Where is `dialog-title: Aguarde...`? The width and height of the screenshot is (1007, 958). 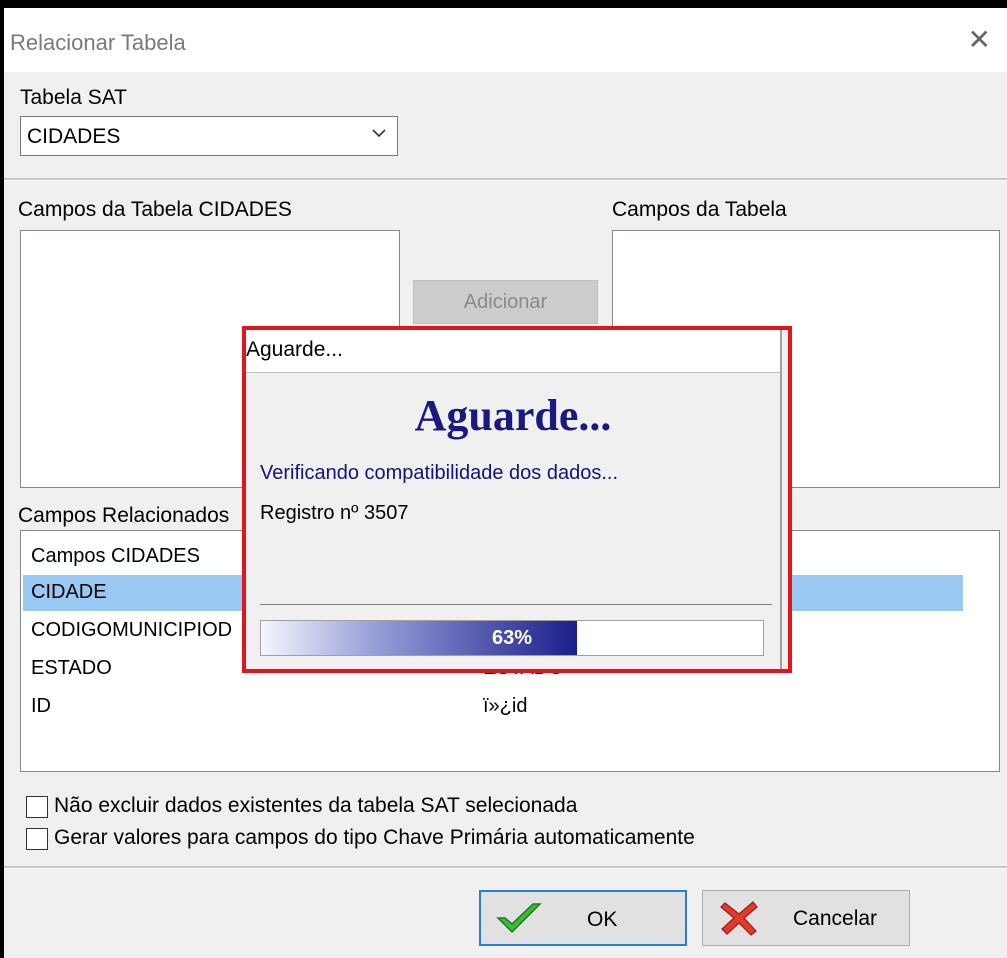
dialog-title: Aguarde... is located at coordinates (294, 349).